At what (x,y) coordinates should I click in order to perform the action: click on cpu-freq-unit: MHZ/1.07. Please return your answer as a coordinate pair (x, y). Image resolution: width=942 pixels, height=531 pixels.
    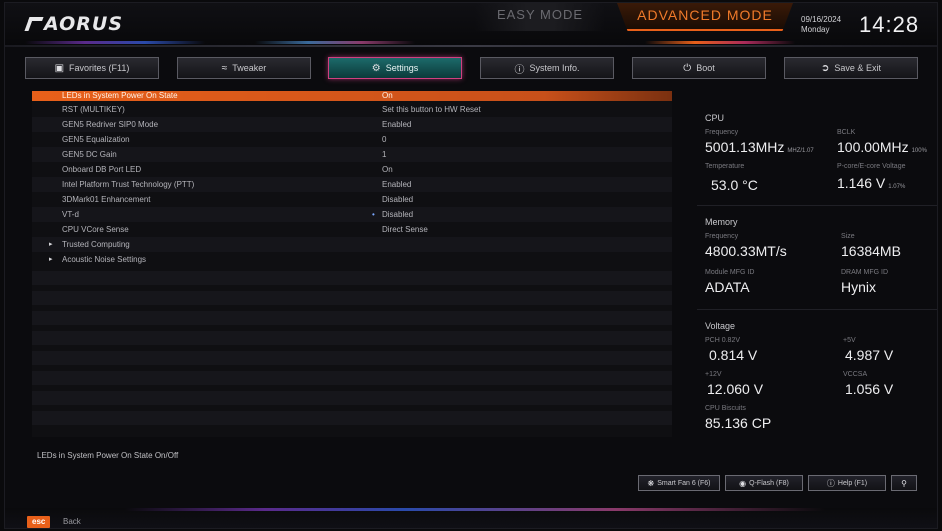
    Looking at the image, I should click on (800, 151).